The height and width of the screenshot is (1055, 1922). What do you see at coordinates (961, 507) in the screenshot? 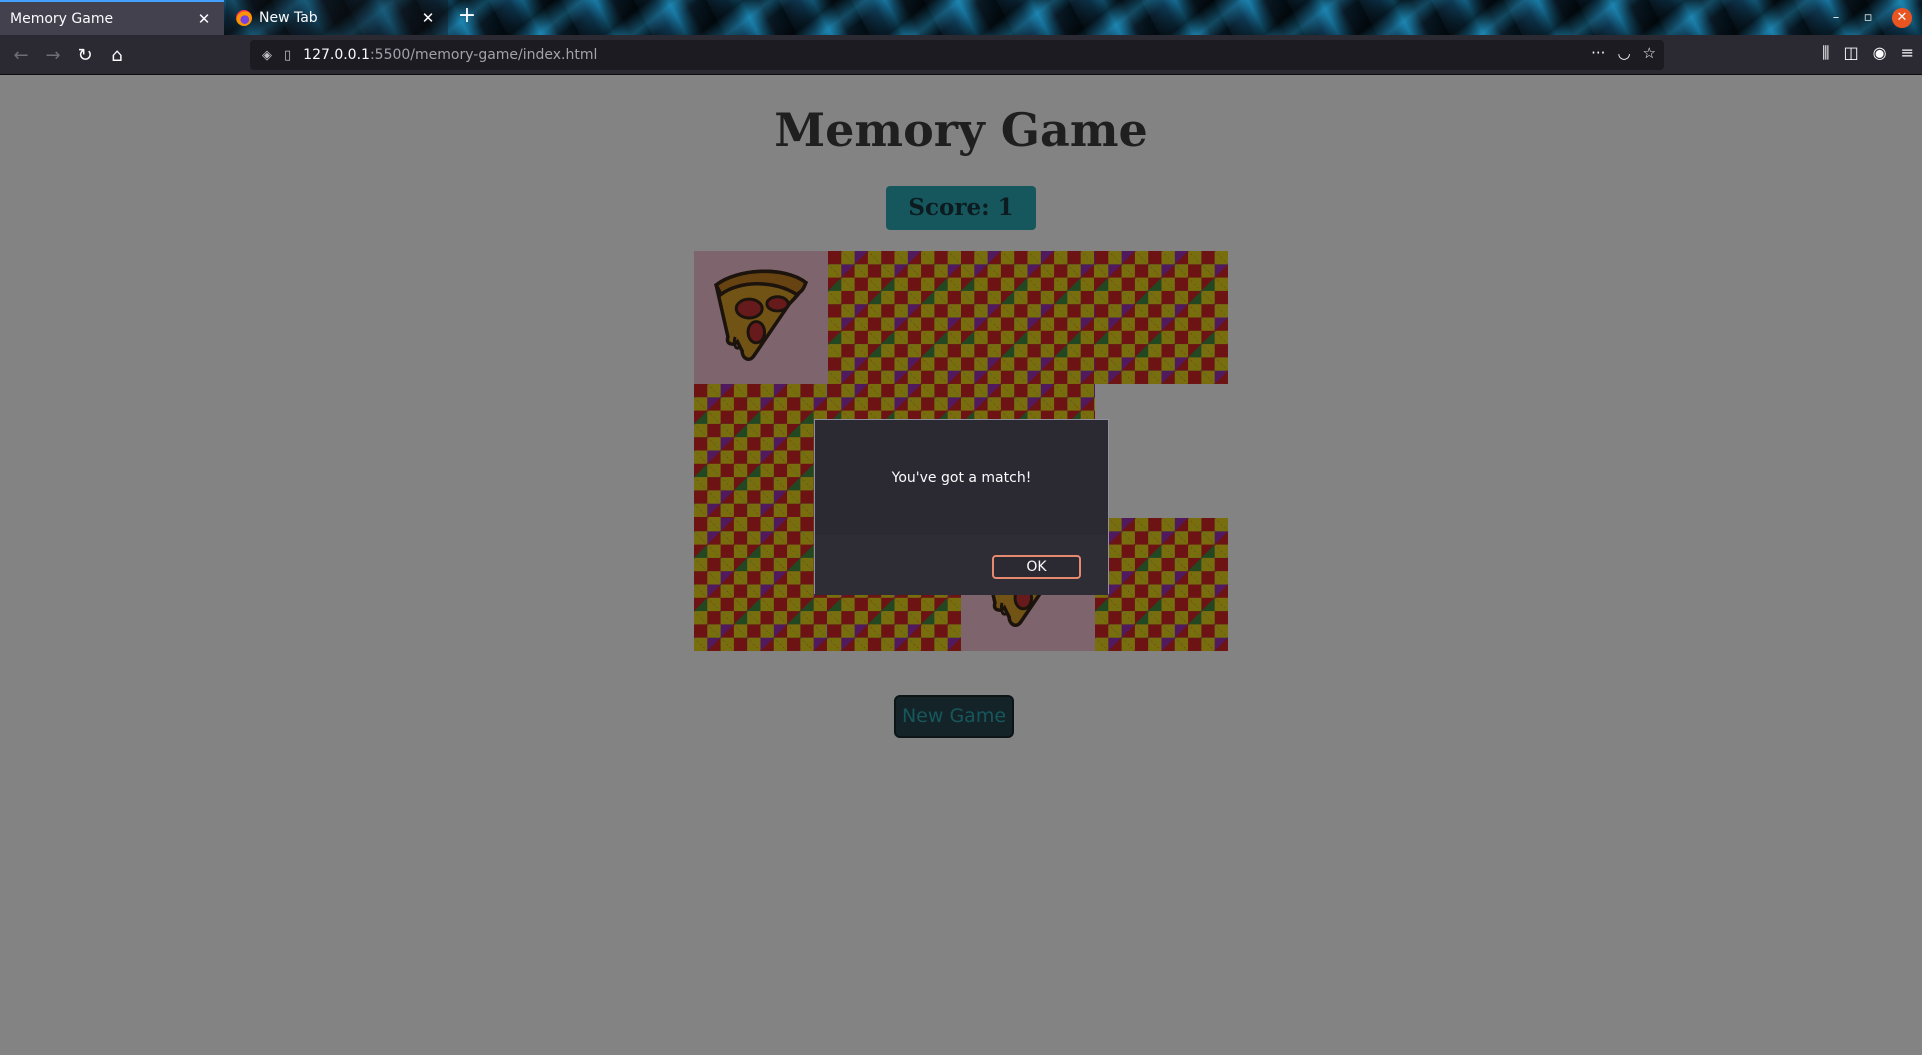
I see `alert-dialog: You've got a match! OK` at bounding box center [961, 507].